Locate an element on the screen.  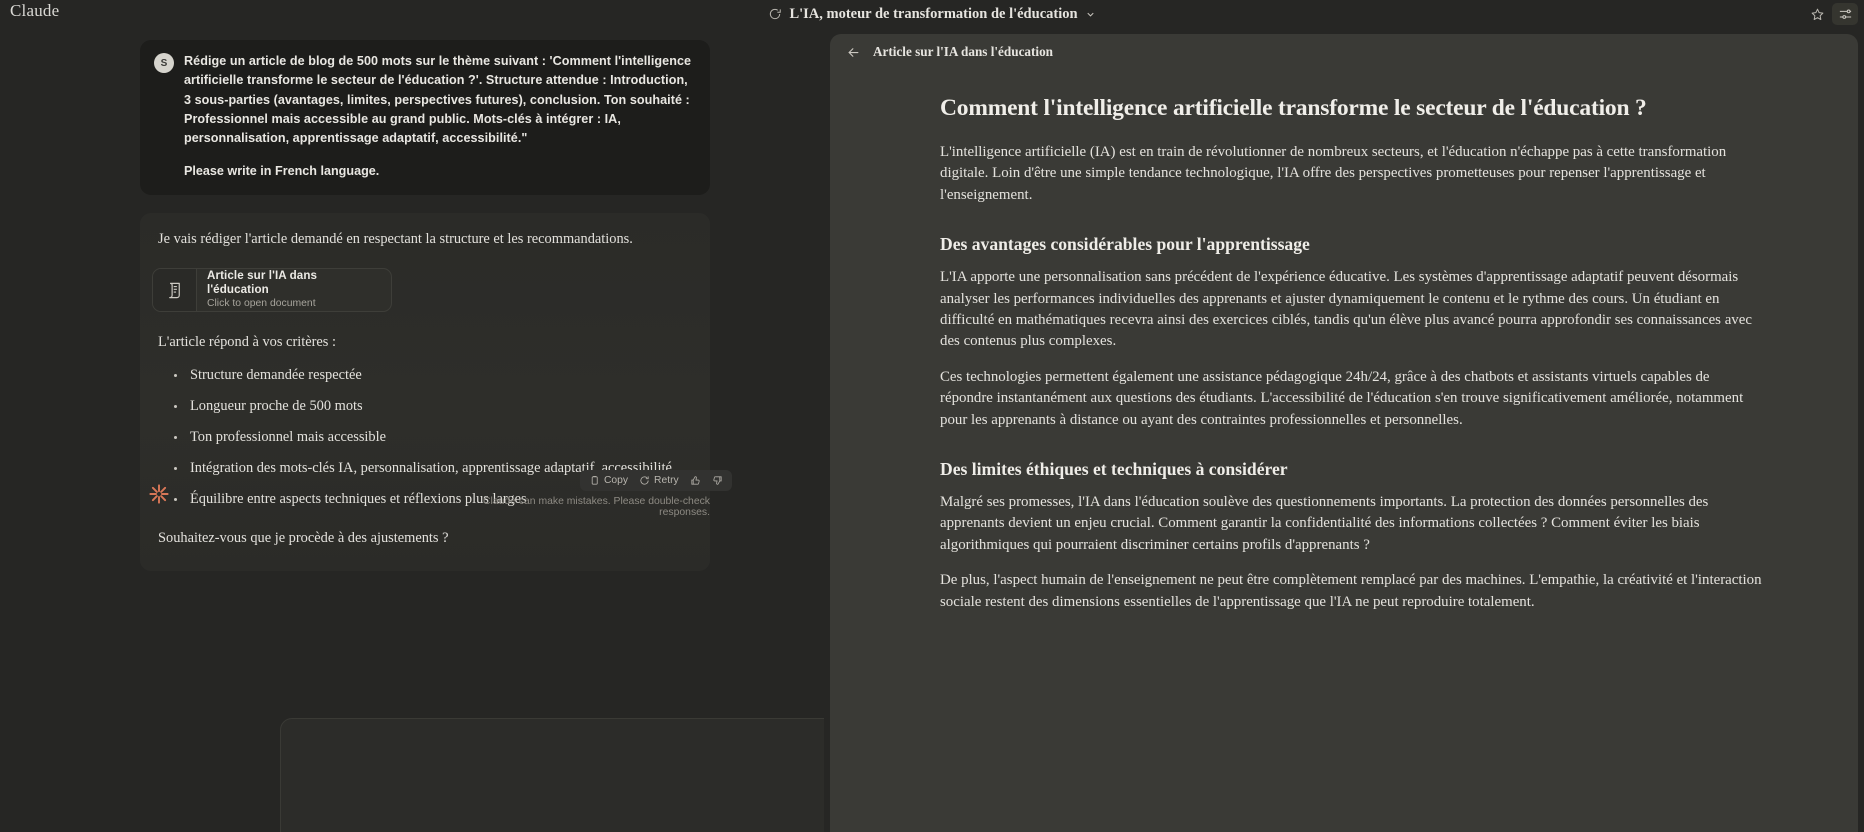
star-button is located at coordinates (1817, 14).